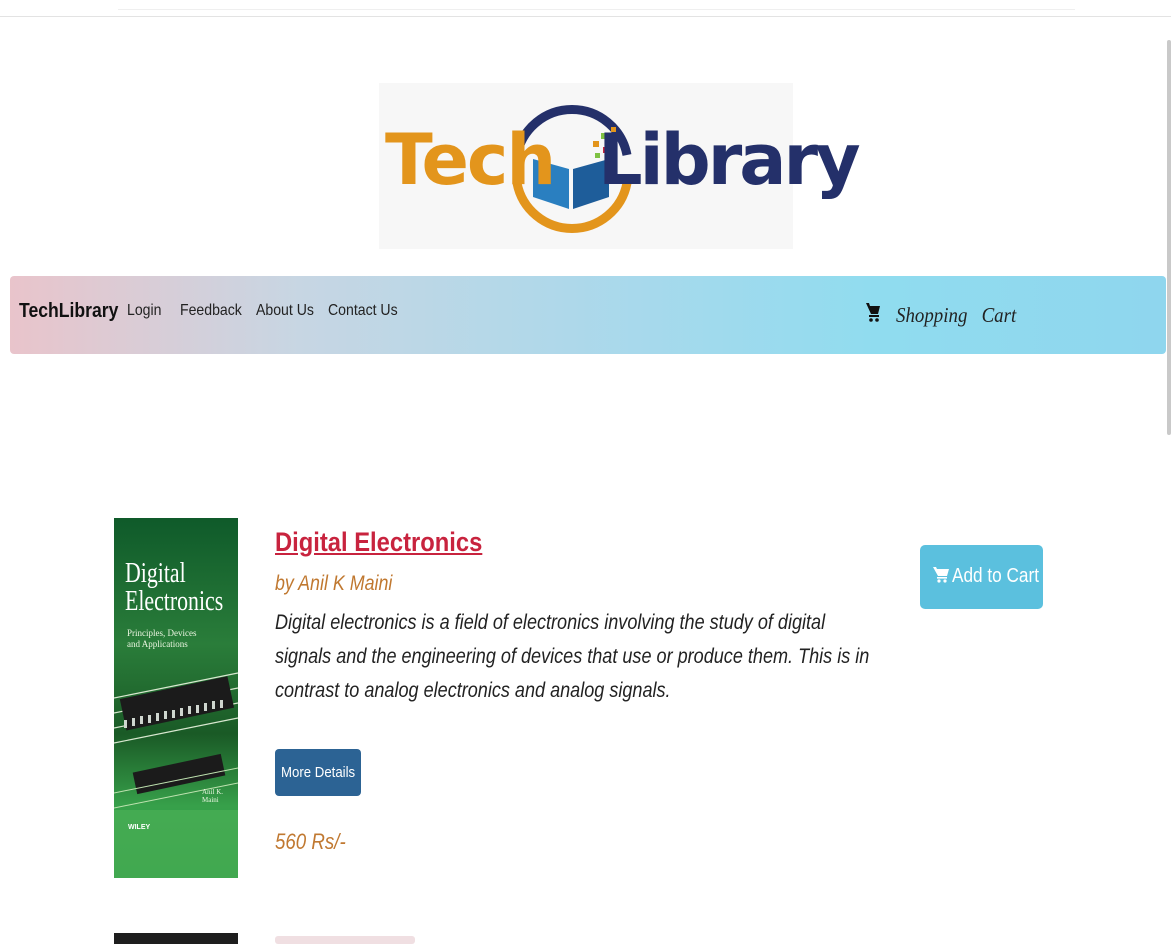 The image size is (1171, 944). What do you see at coordinates (68, 311) in the screenshot?
I see `navbar-brand: TechLibrary` at bounding box center [68, 311].